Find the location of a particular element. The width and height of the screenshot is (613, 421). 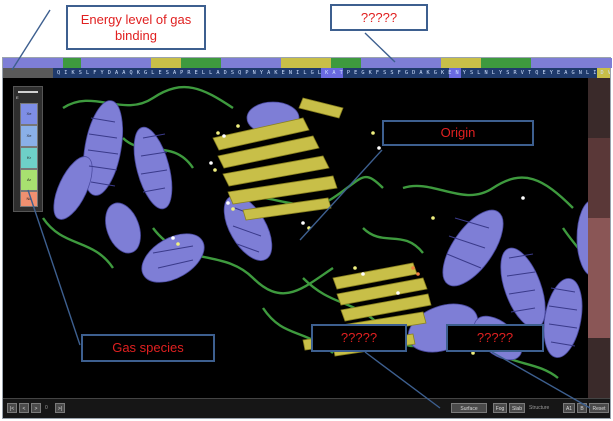

prev-frame-button: < is located at coordinates (24, 408).